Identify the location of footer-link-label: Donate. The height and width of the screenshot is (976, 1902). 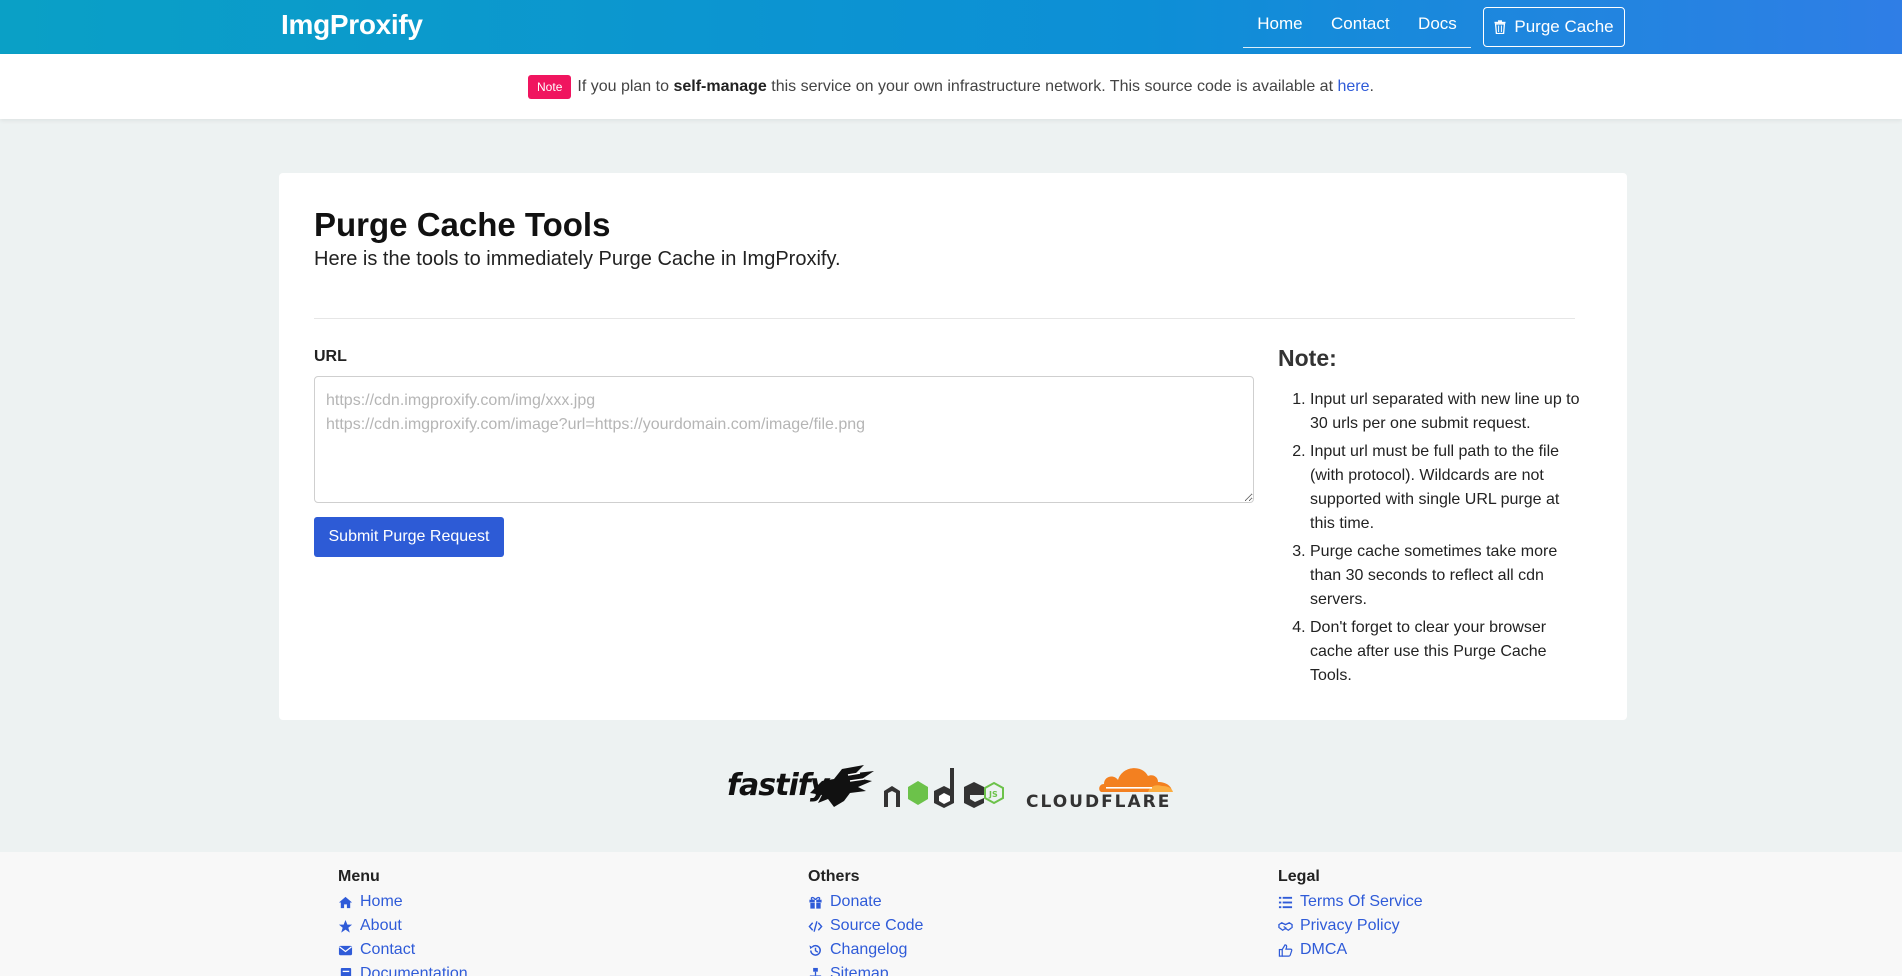
(856, 902).